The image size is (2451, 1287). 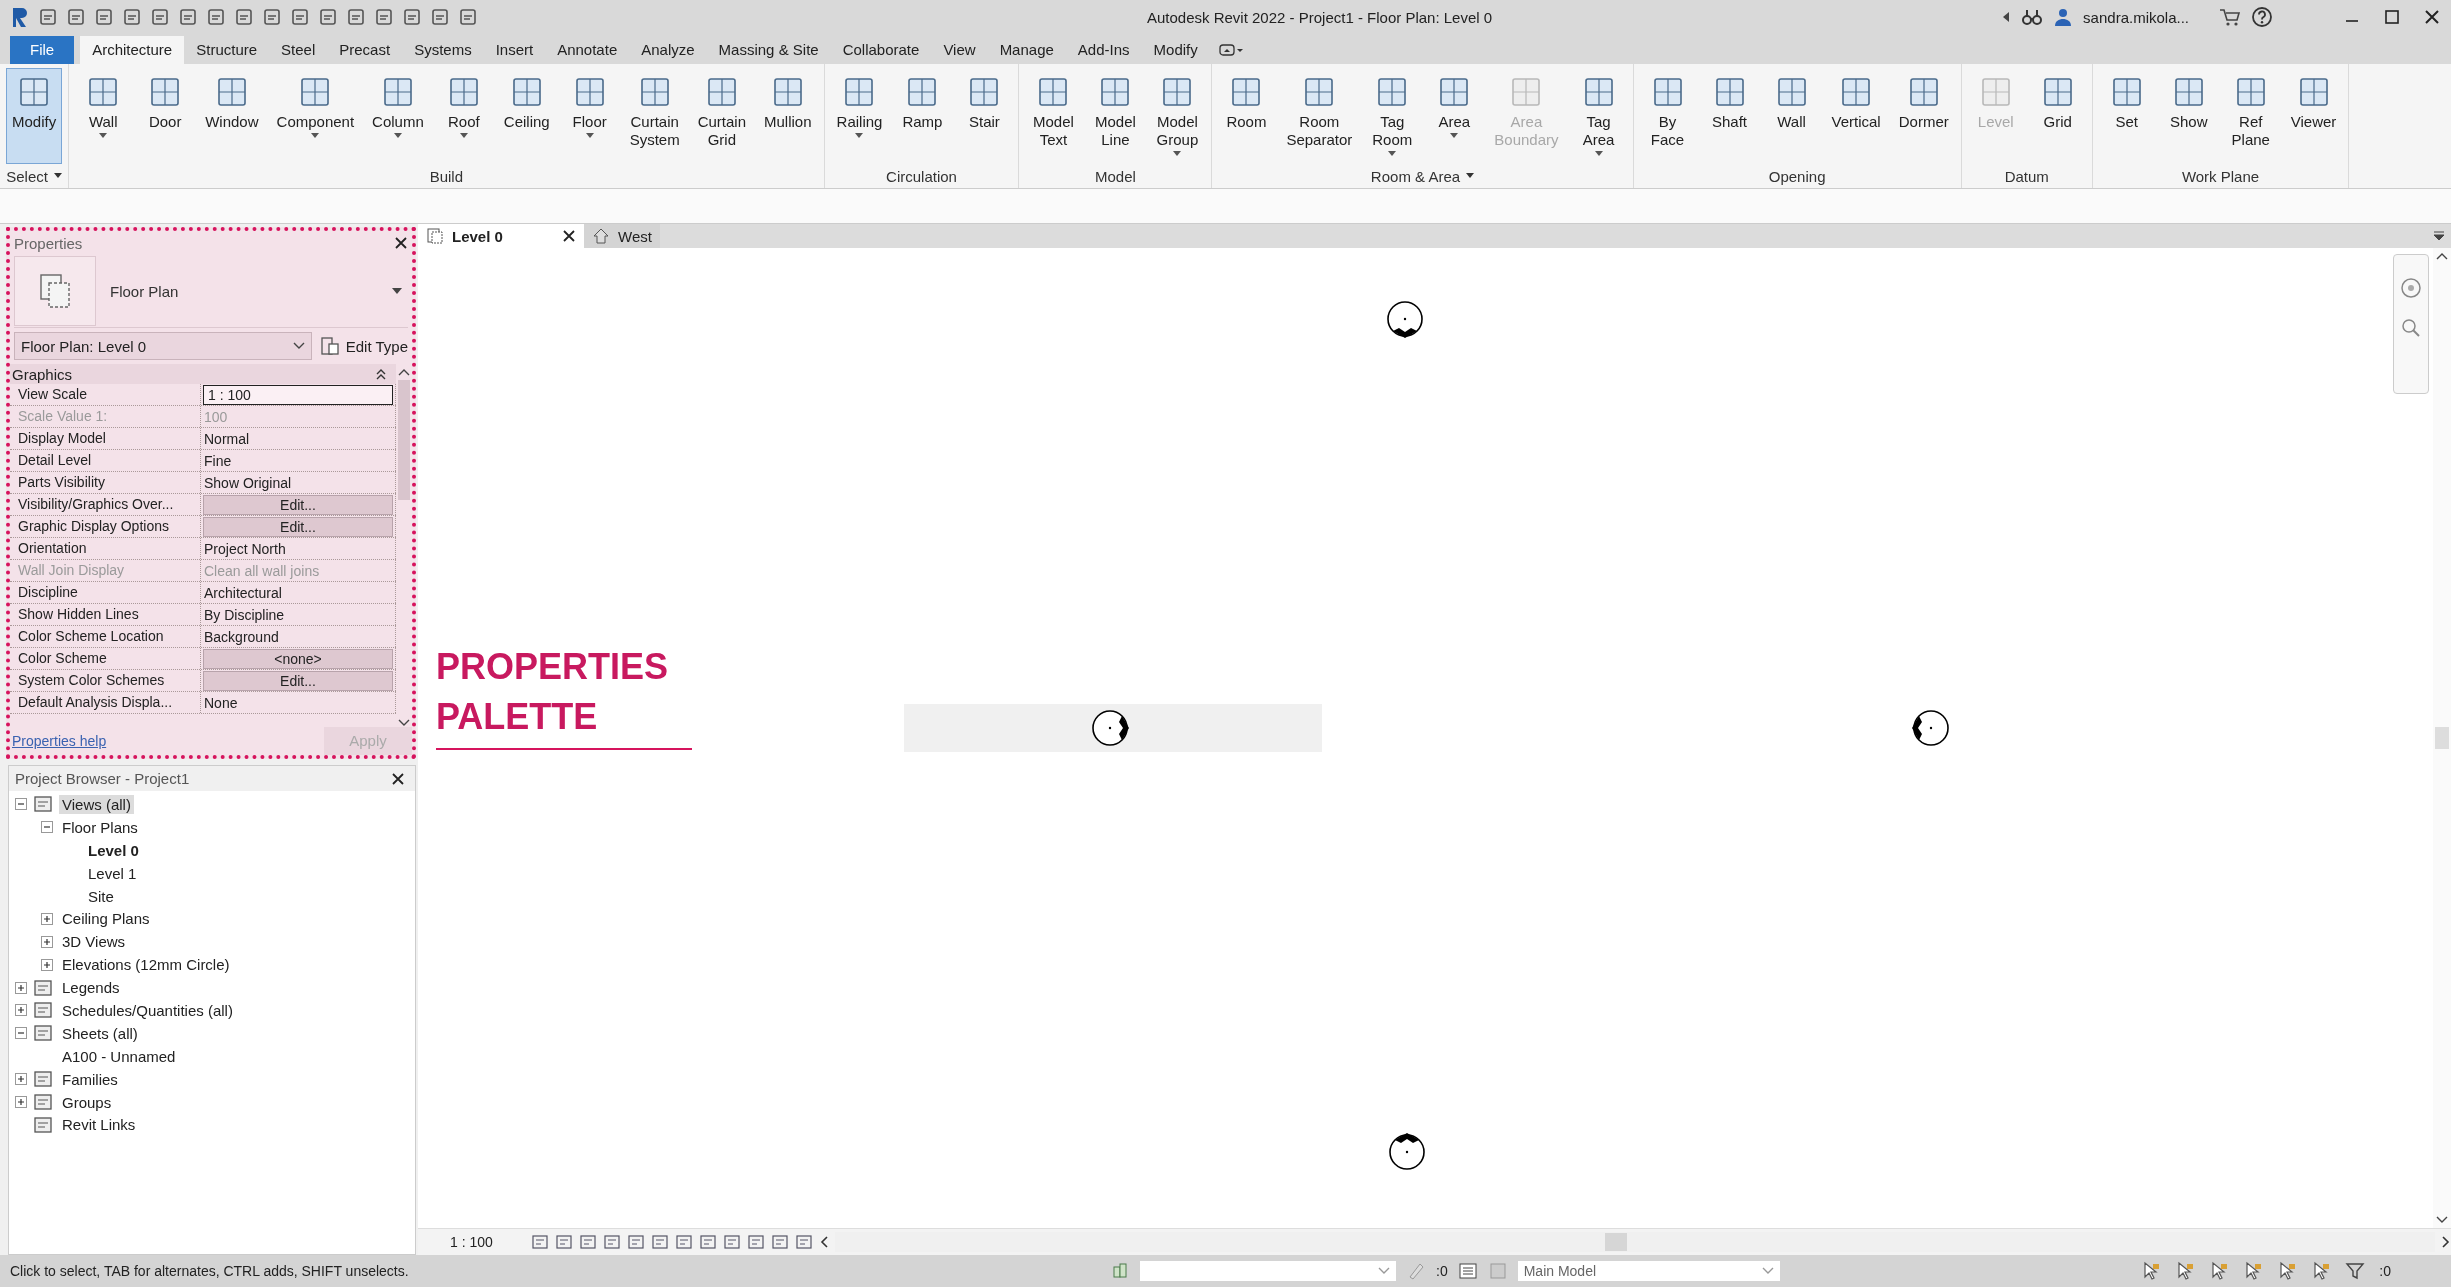 I want to click on chevron-left-icon, so click(x=823, y=1242).